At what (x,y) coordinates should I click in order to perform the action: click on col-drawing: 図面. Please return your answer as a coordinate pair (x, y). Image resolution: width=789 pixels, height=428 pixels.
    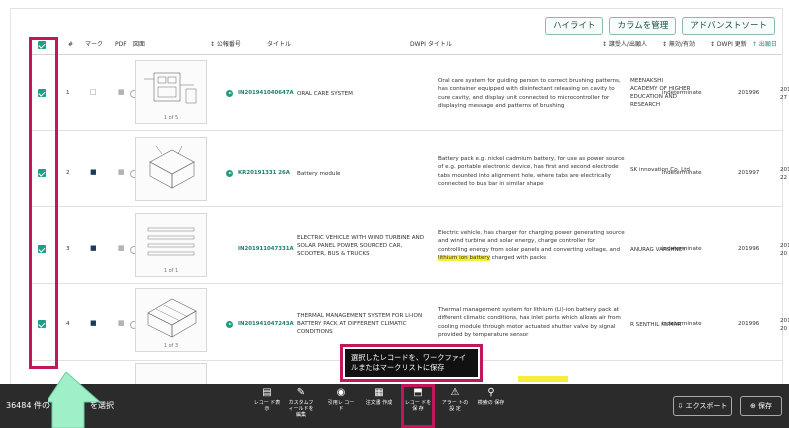
    Looking at the image, I should click on (139, 45).